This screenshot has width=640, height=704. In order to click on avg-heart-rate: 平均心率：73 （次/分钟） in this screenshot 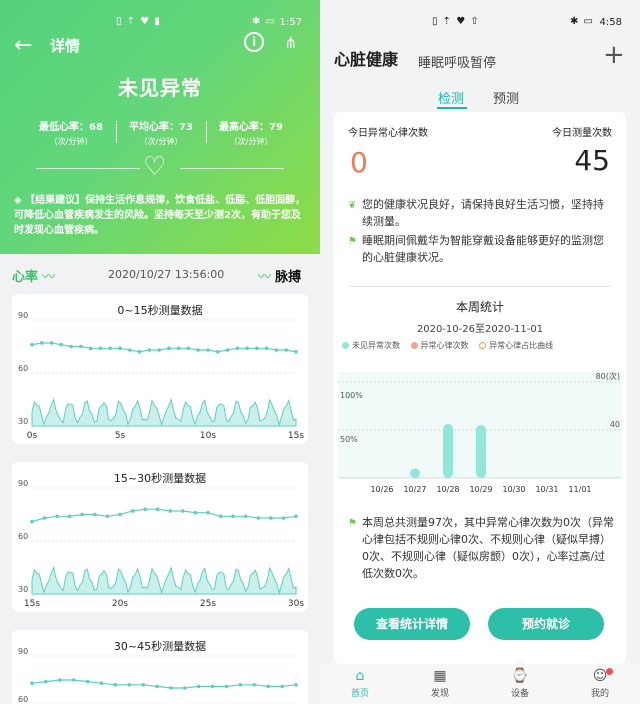, I will do `click(161, 132)`.